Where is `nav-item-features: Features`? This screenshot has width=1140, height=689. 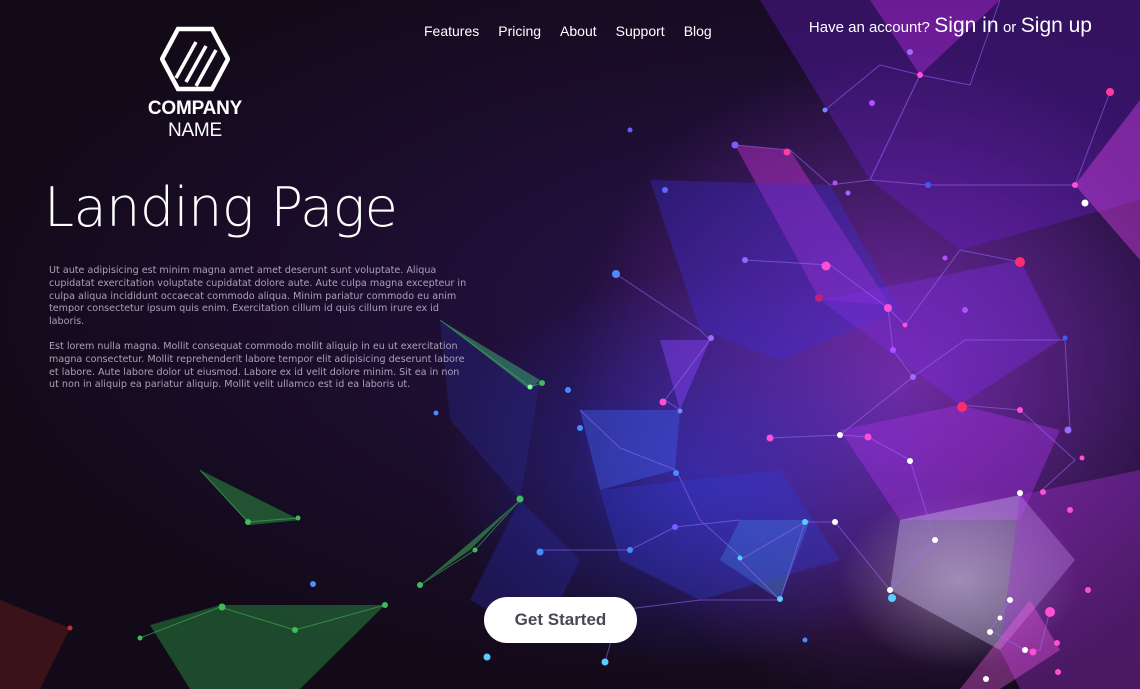
nav-item-features: Features is located at coordinates (451, 31).